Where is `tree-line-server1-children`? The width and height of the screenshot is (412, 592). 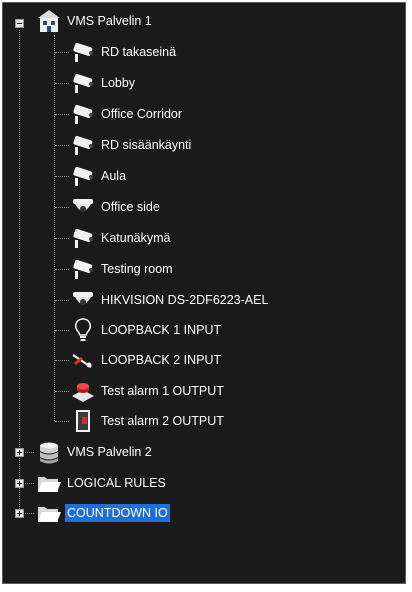 tree-line-server1-children is located at coordinates (54, 228).